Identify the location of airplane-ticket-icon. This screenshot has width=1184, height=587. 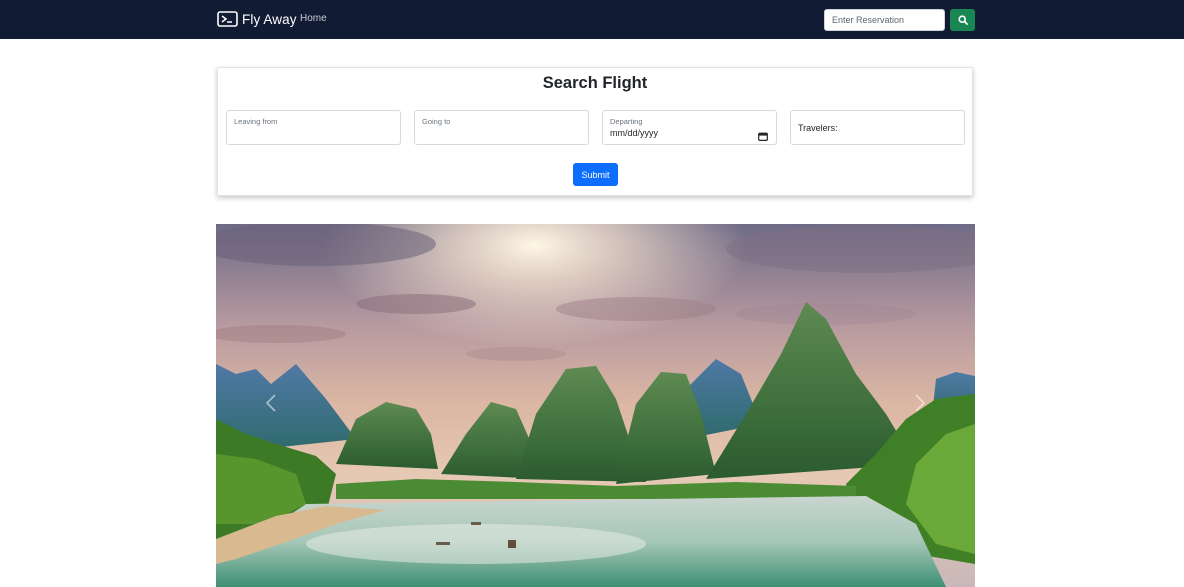
(227, 19).